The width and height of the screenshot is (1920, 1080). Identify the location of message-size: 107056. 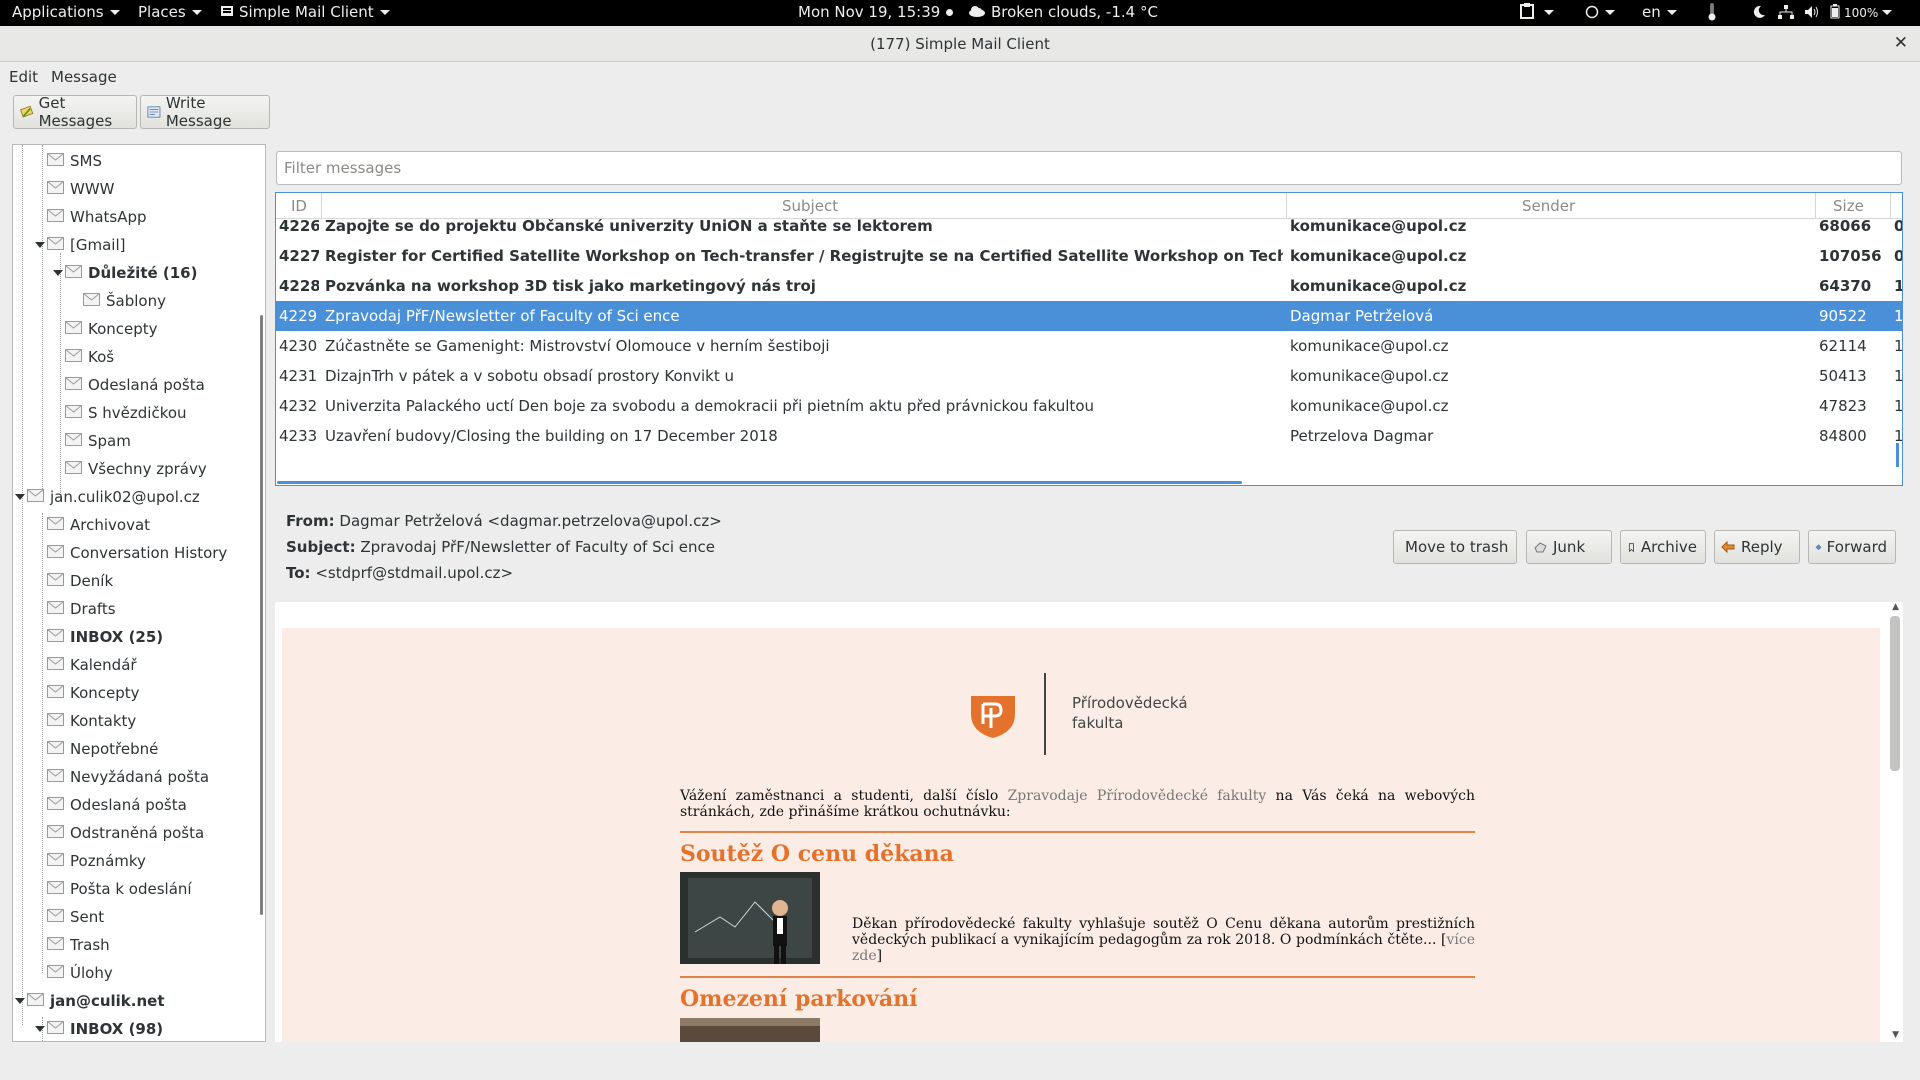
(1850, 256).